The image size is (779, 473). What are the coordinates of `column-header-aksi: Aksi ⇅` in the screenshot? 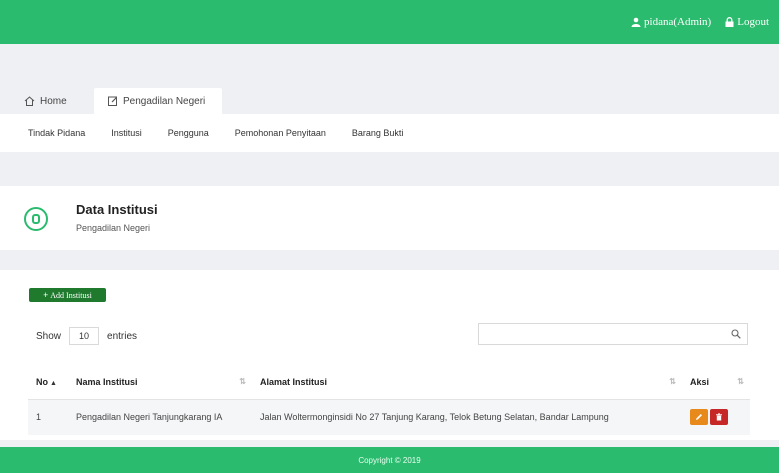 It's located at (716, 382).